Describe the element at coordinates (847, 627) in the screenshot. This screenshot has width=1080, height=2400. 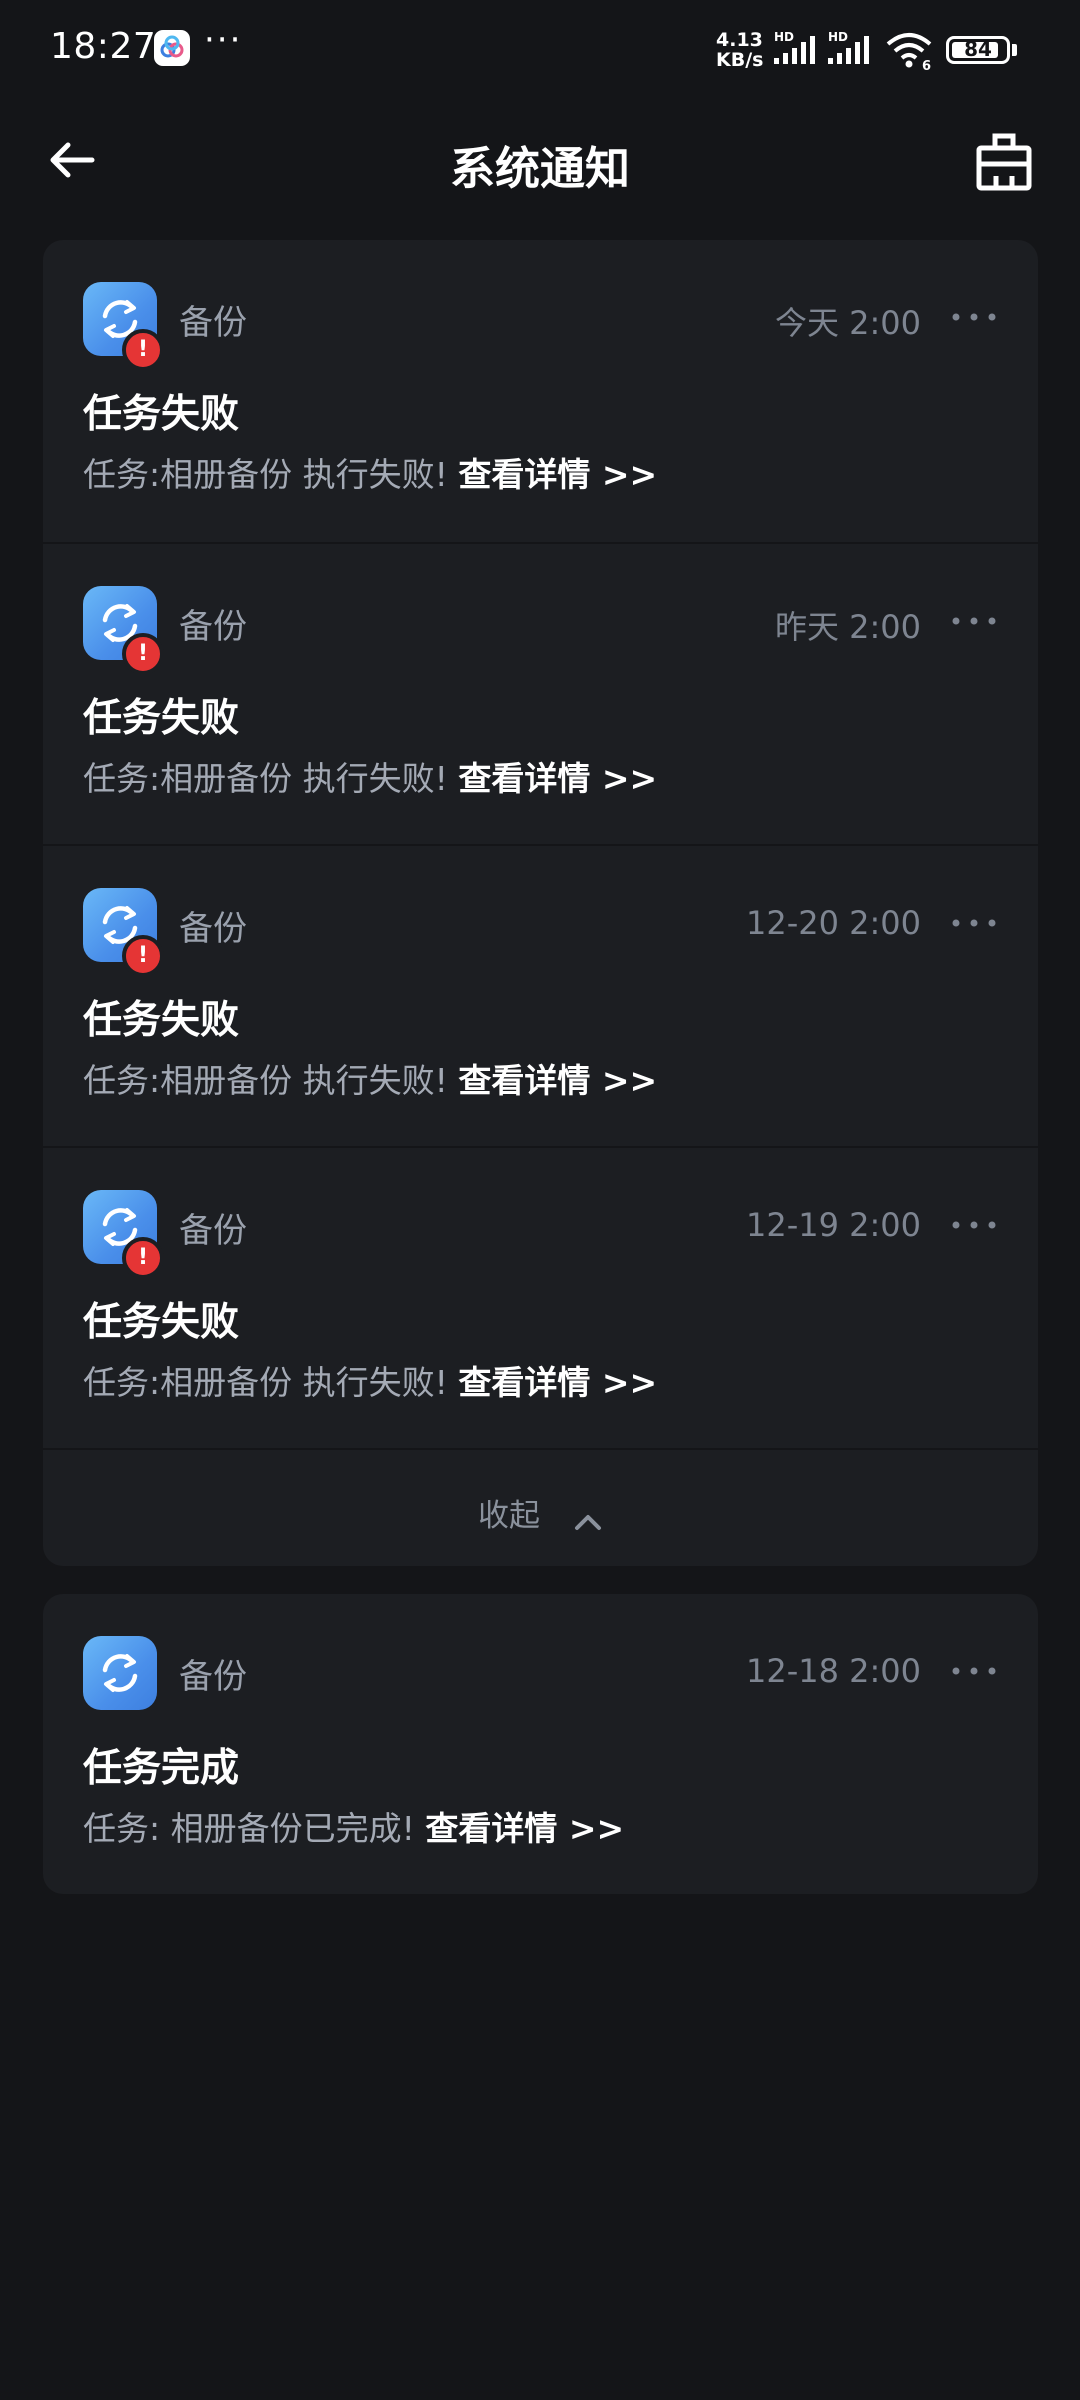
I see `notification-time: 昨天 2:00` at that location.